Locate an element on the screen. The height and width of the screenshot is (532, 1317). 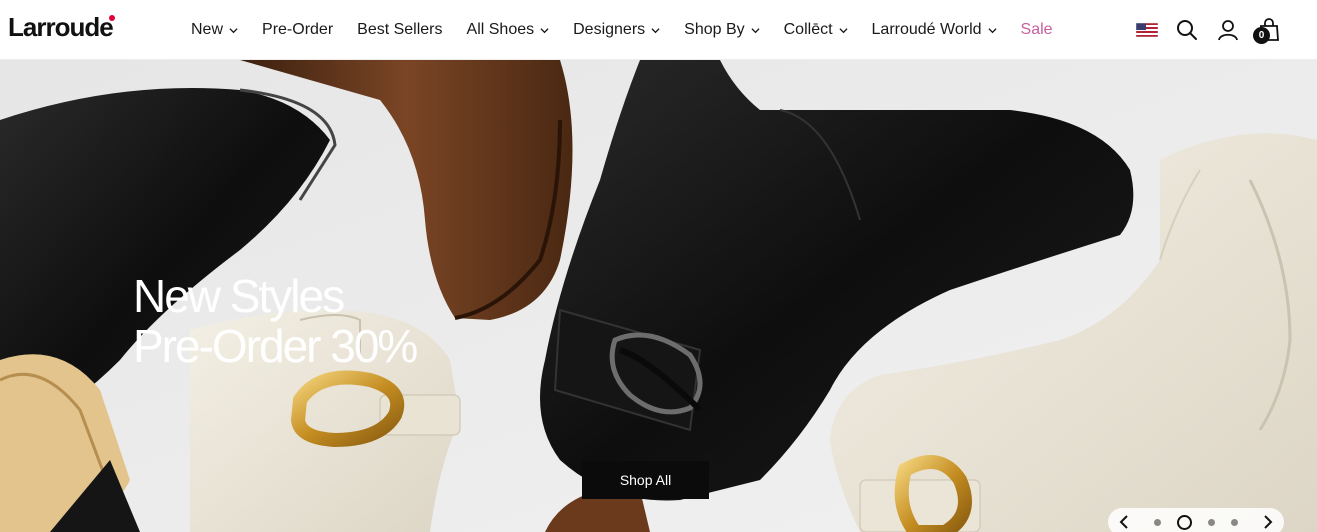
nav-item-collect: Collēct is located at coordinates (816, 30).